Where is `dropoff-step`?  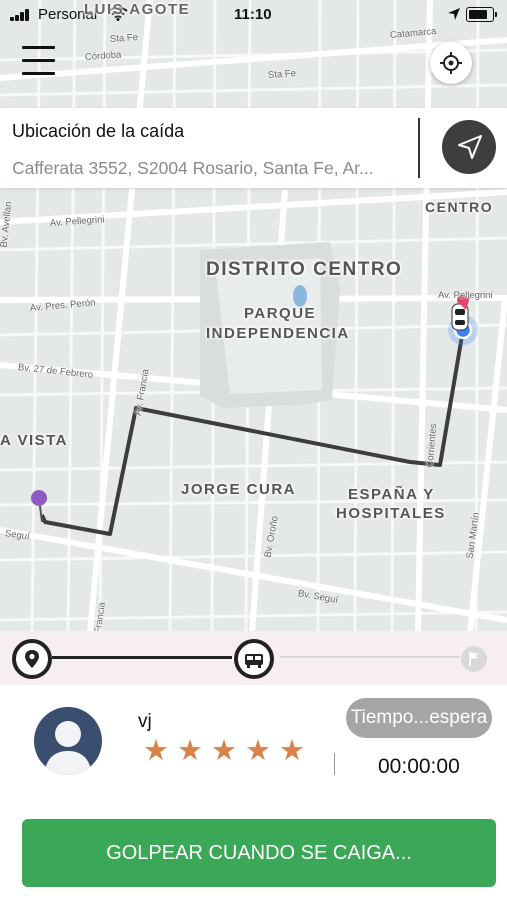 dropoff-step is located at coordinates (474, 659).